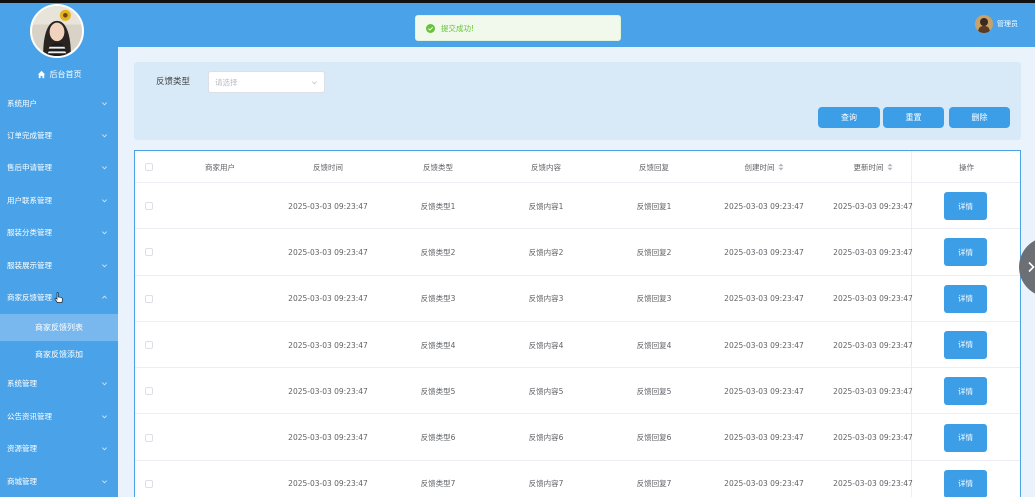 Image resolution: width=1035 pixels, height=497 pixels. Describe the element at coordinates (59, 103) in the screenshot. I see `sidebar-item-system-users: 系统用户` at that location.